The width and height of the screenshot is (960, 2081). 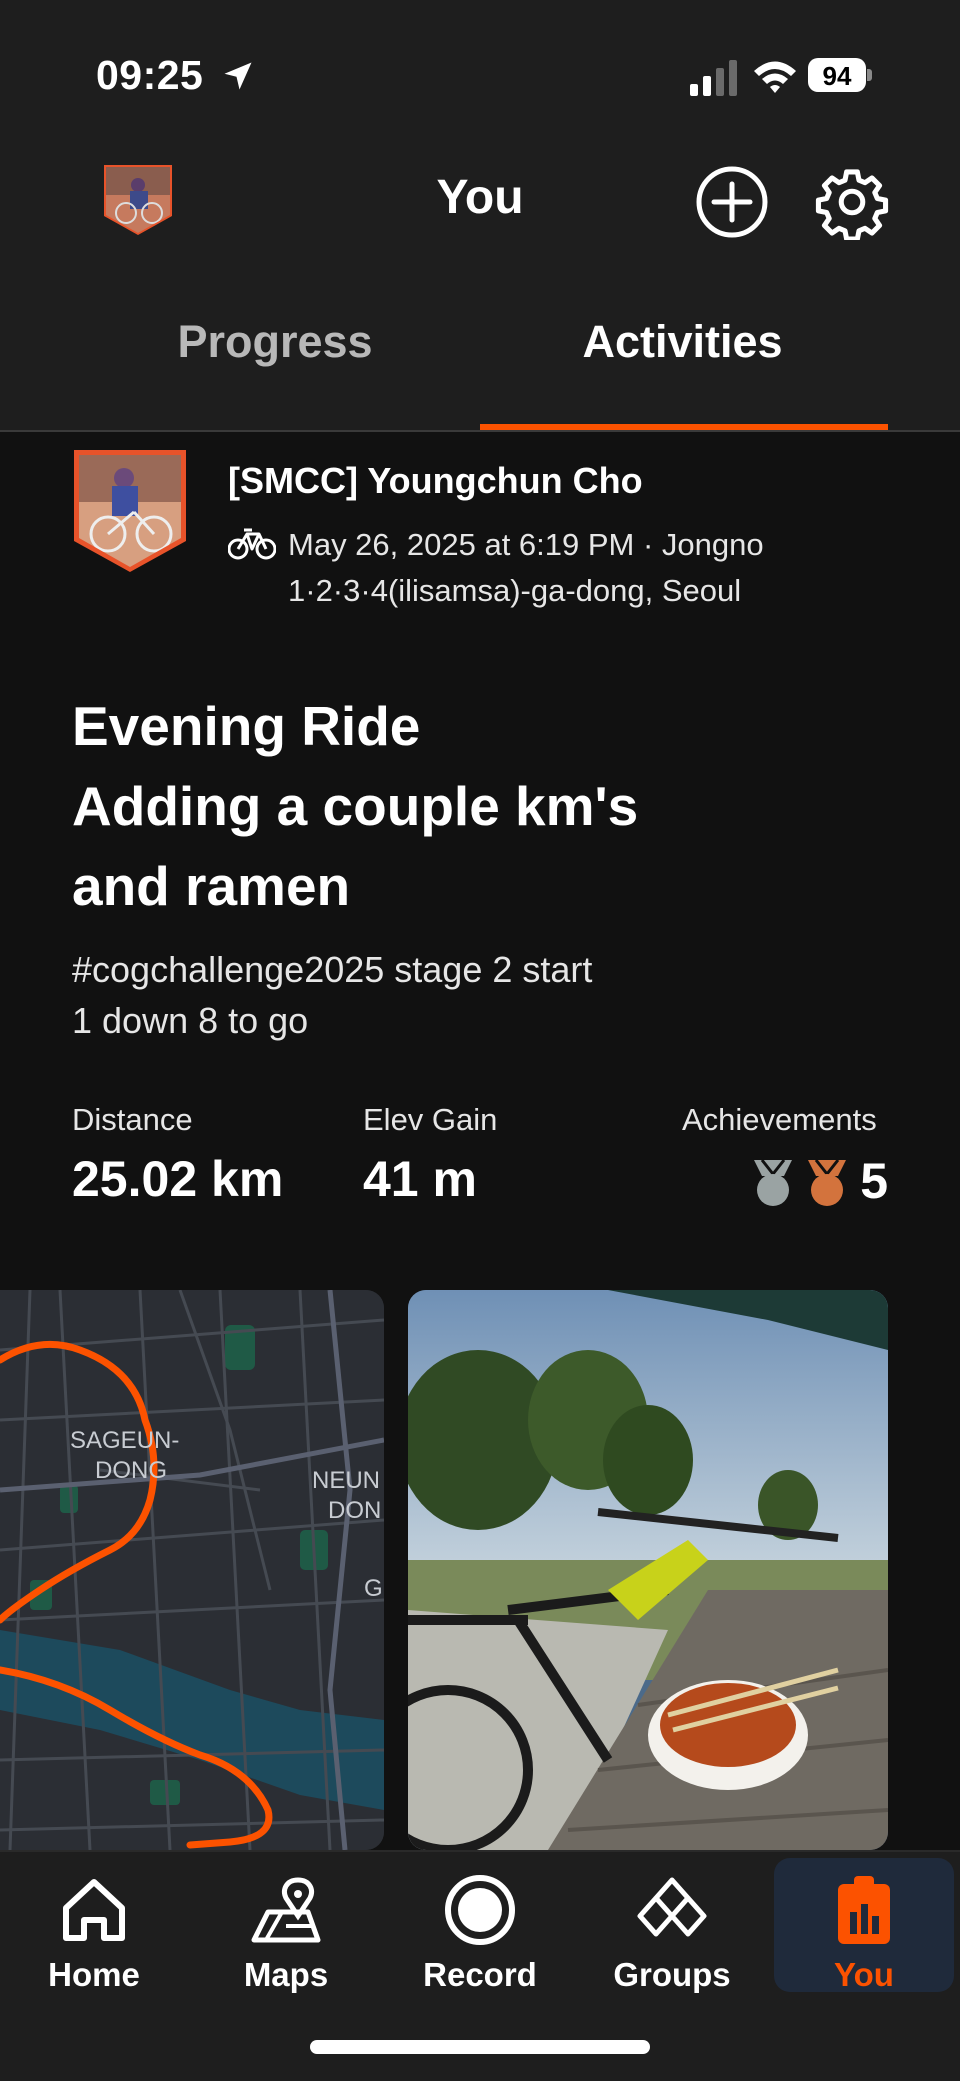 I want to click on cellular-signal-icon, so click(x=713, y=78).